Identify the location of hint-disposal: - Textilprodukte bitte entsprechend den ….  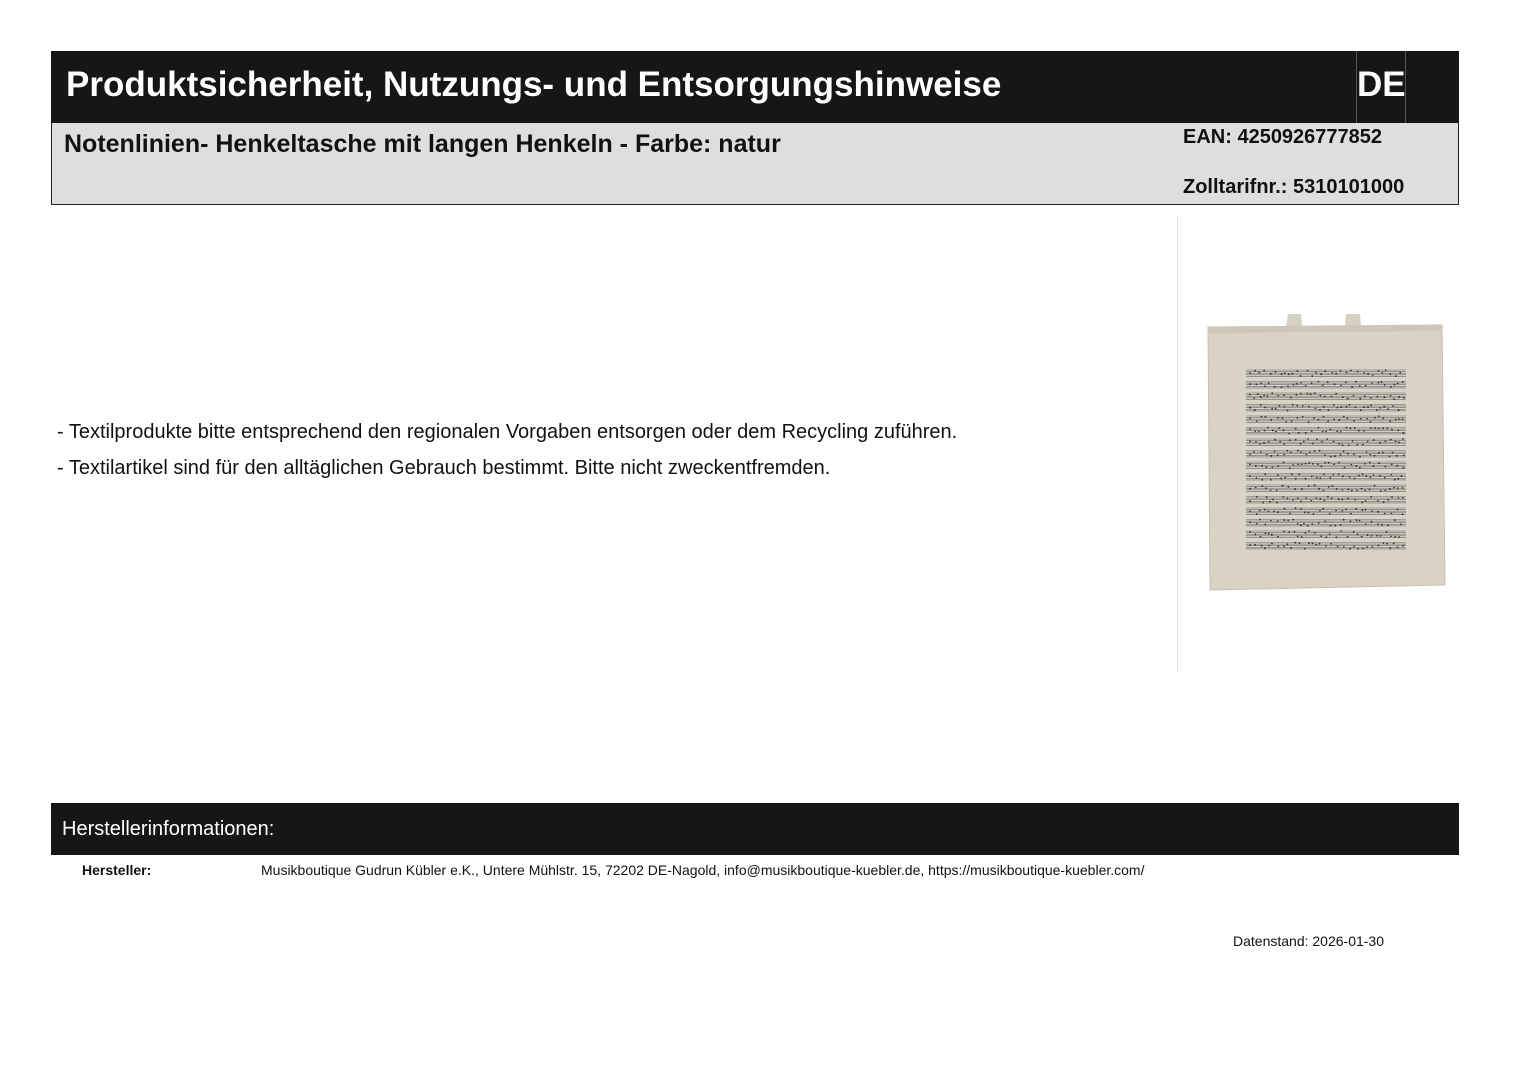
(507, 432).